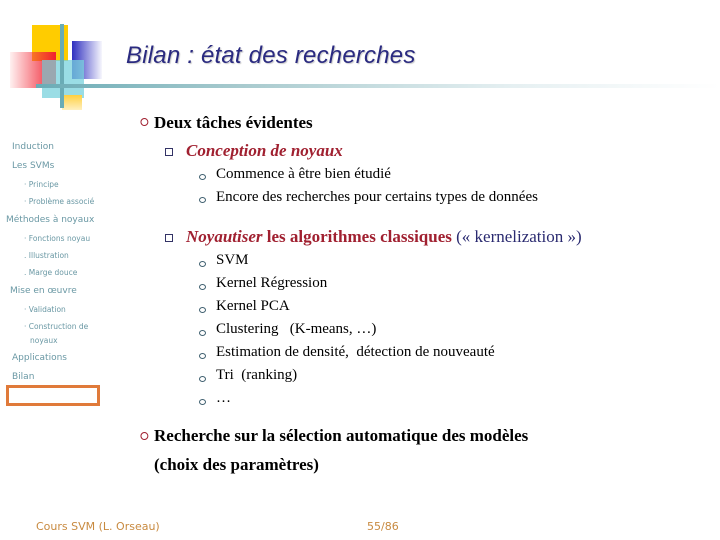 Image resolution: width=720 pixels, height=540 pixels. I want to click on footer-page-number: 55/86, so click(383, 526).